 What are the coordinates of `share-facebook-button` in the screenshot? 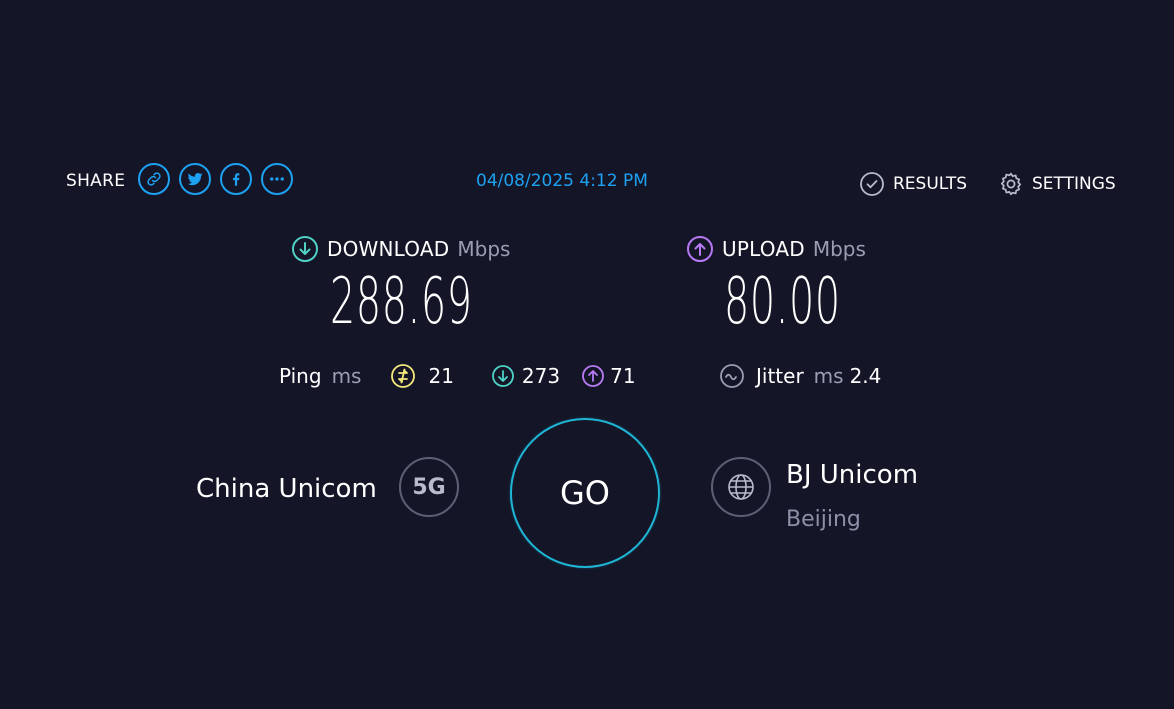 It's located at (236, 179).